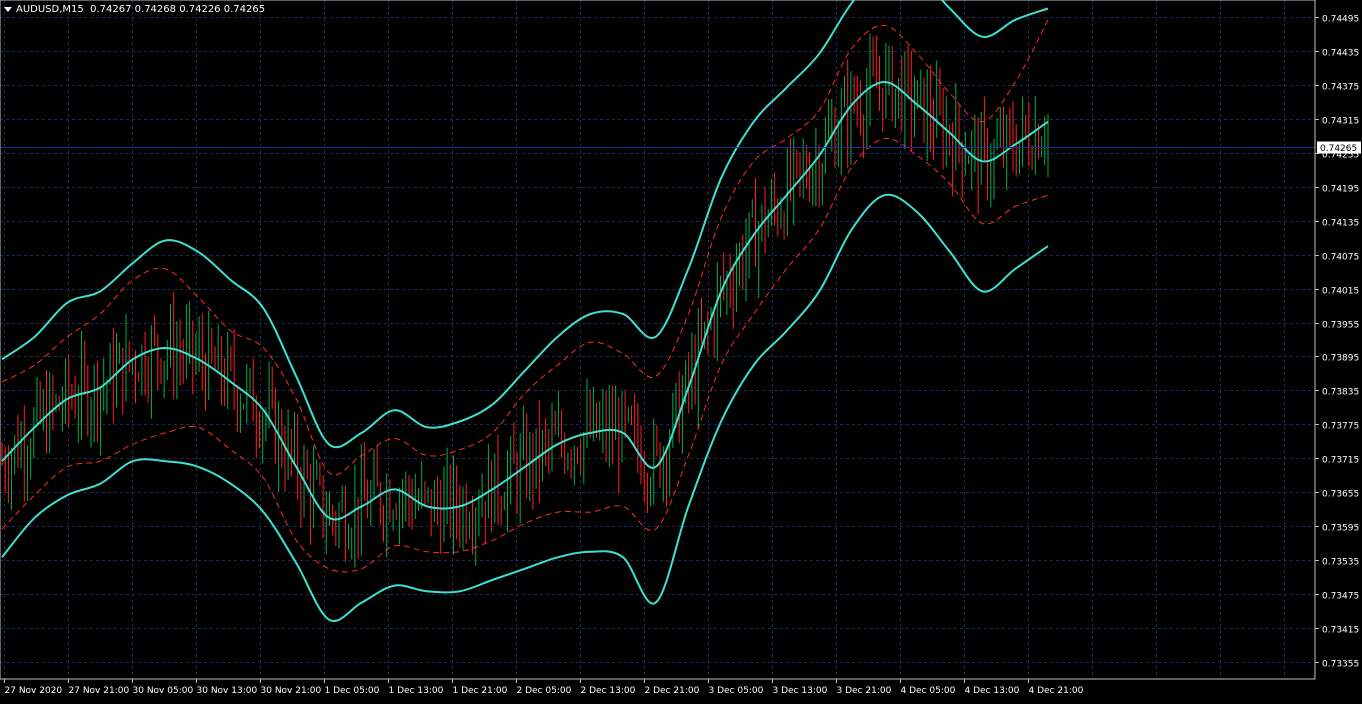 This screenshot has height=704, width=1362. What do you see at coordinates (544, 691) in the screenshot?
I see `x-tick-label: 2 Dec 05:00` at bounding box center [544, 691].